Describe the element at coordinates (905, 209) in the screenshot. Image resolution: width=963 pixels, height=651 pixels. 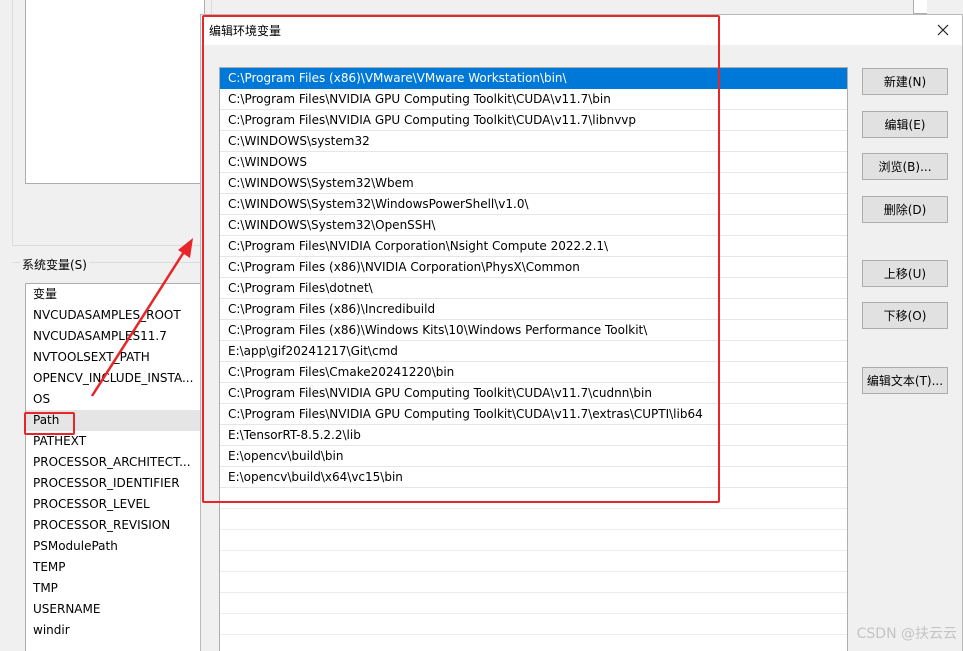
I see `delete-button: 删除(D)` at that location.